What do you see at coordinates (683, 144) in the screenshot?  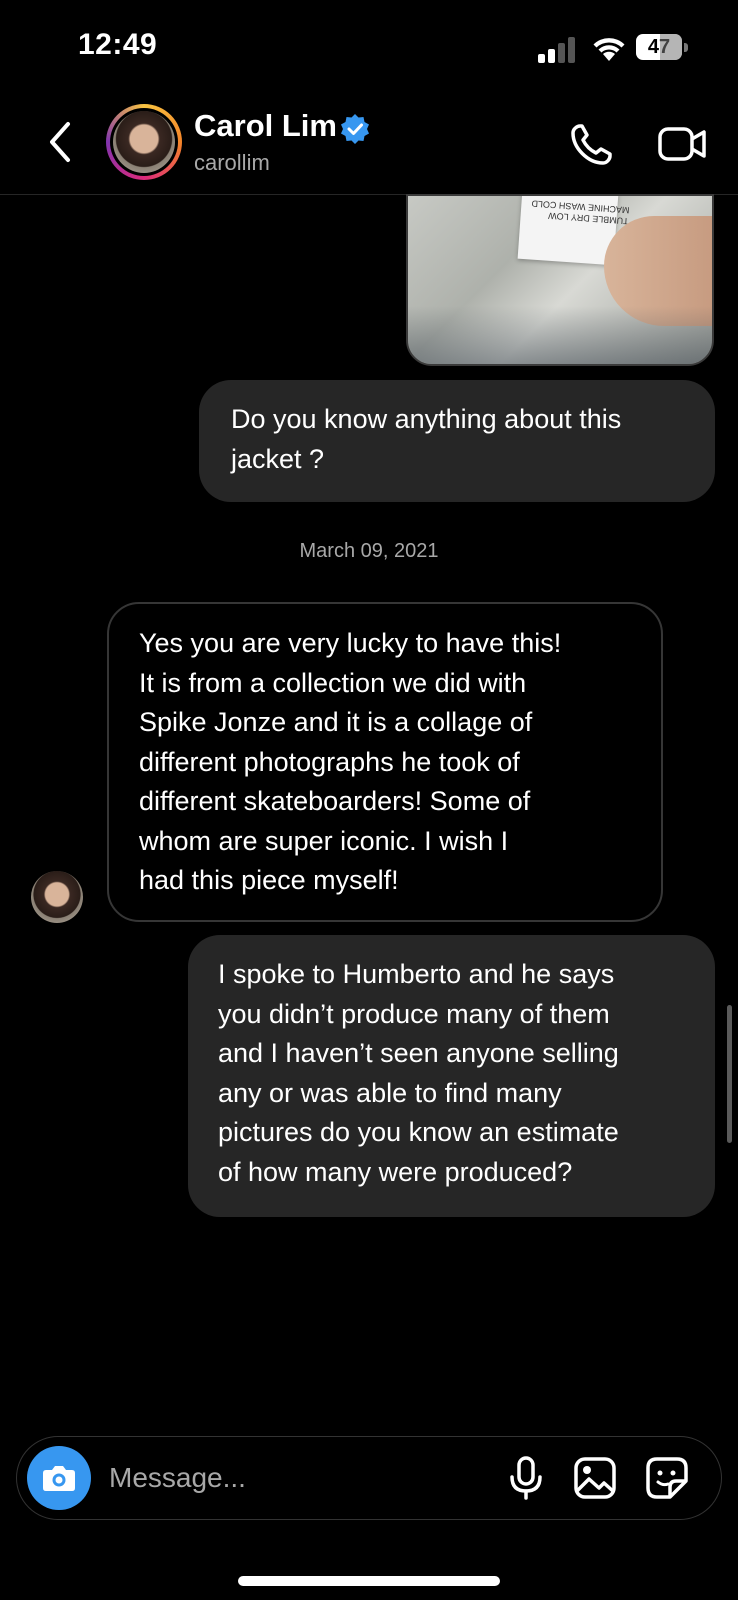 I see `video-camera-icon` at bounding box center [683, 144].